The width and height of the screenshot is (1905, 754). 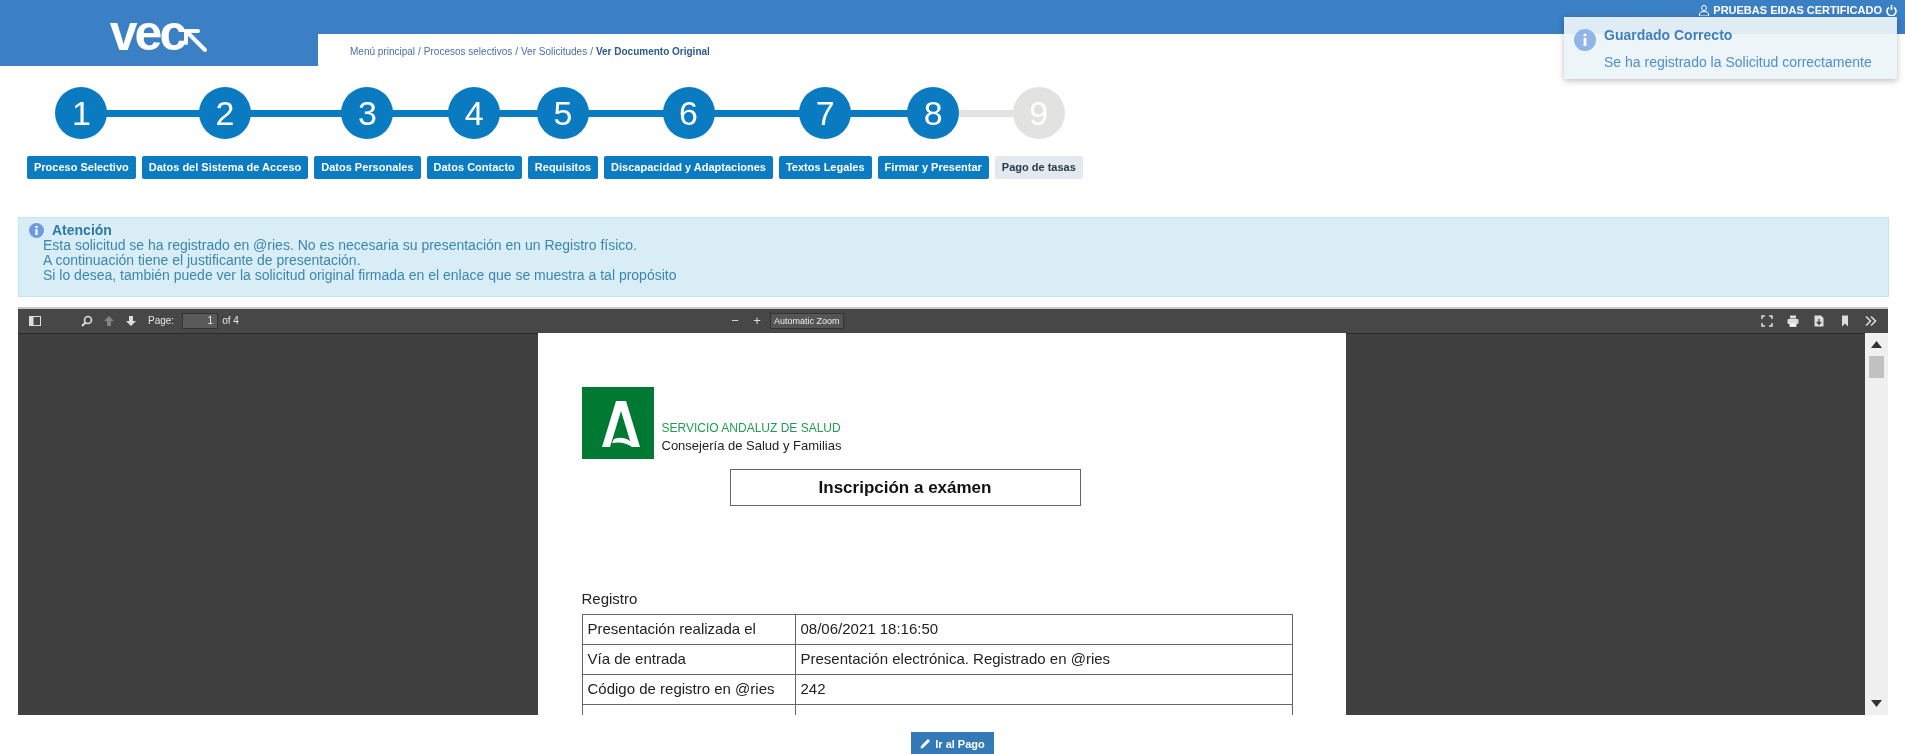 What do you see at coordinates (230, 321) in the screenshot?
I see `page-count: of 4` at bounding box center [230, 321].